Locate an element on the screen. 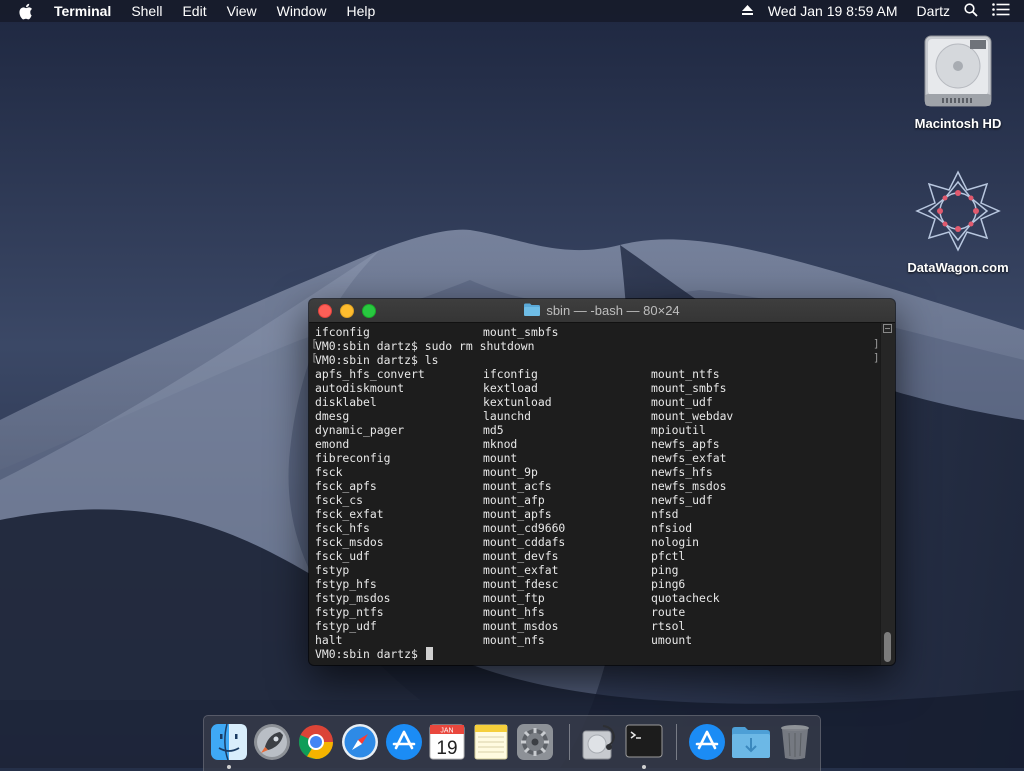 This screenshot has height=771, width=1024. dock-safari is located at coordinates (360, 742).